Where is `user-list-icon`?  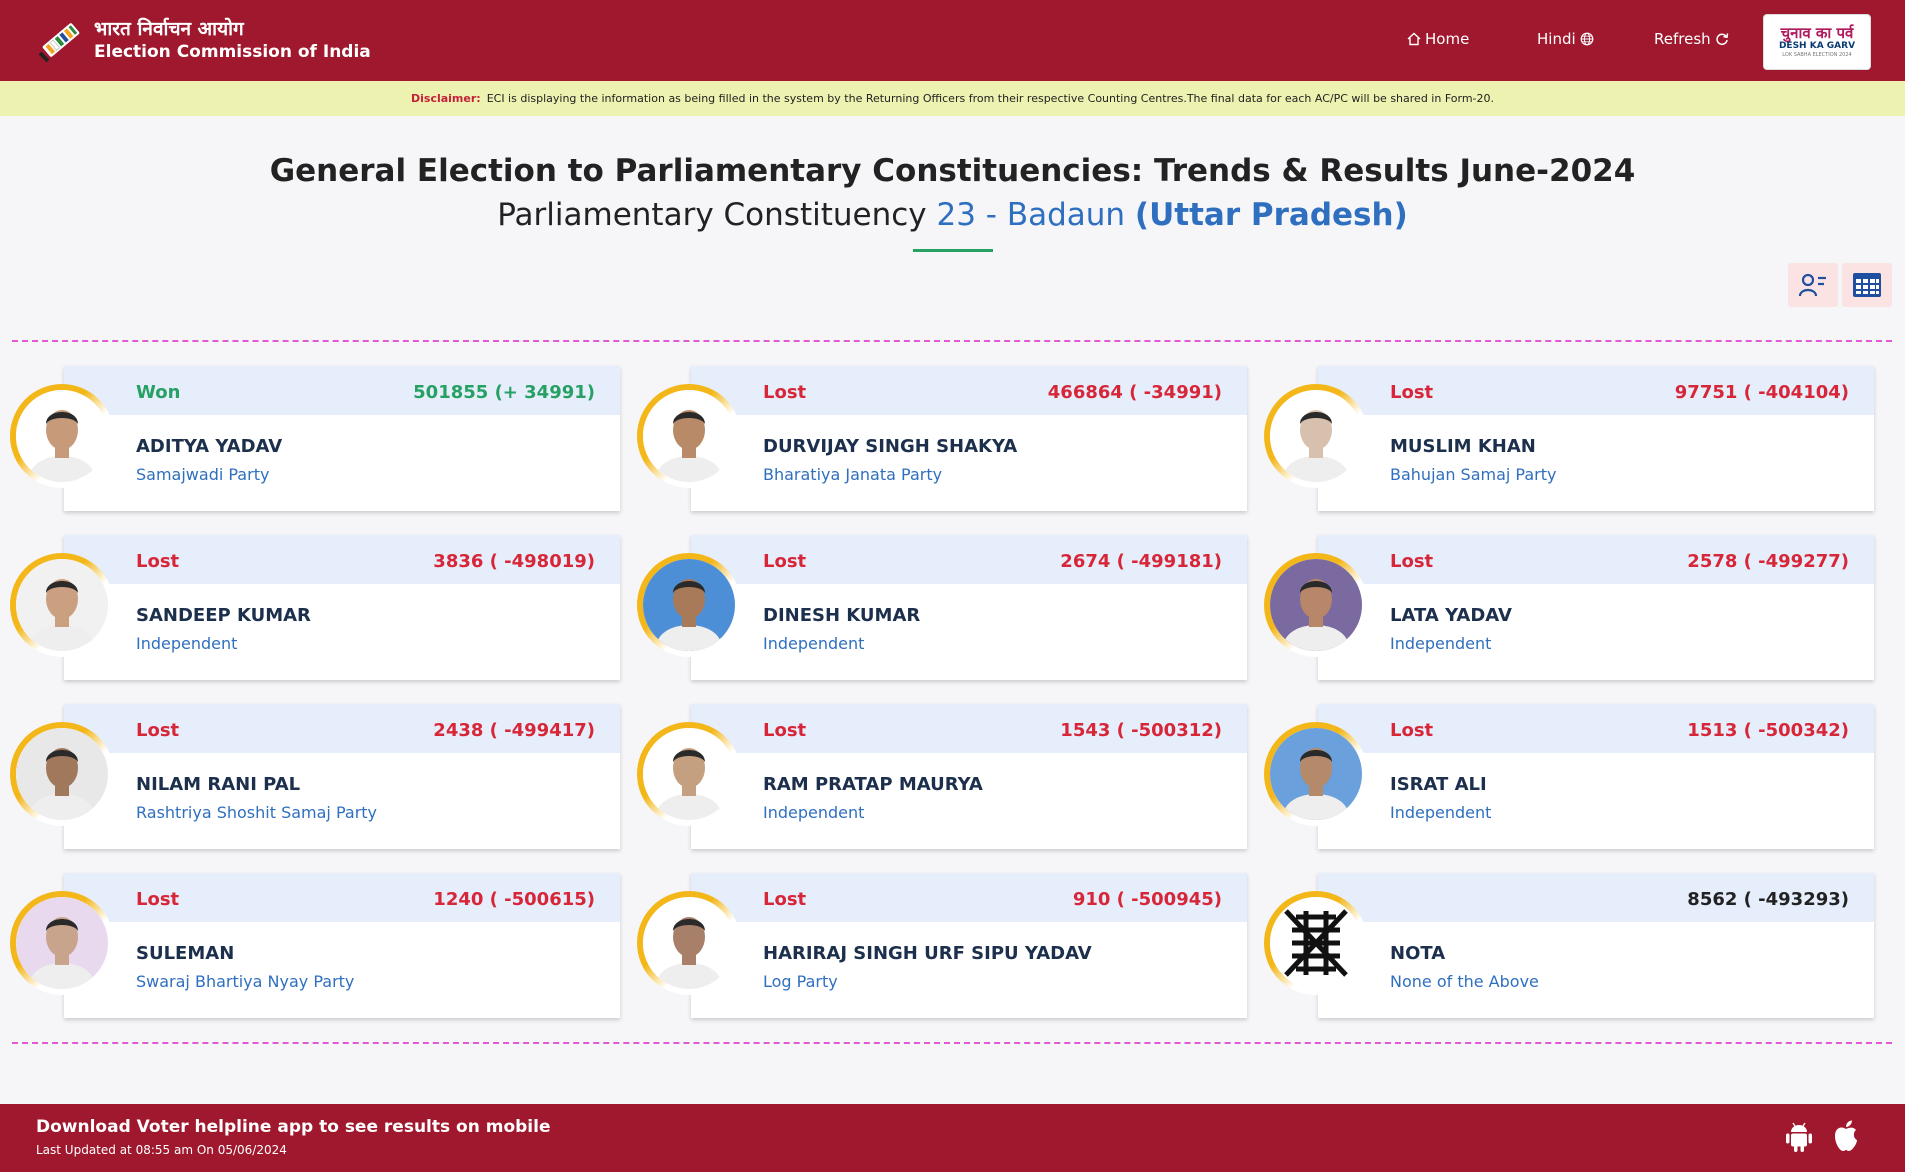
user-list-icon is located at coordinates (1812, 285).